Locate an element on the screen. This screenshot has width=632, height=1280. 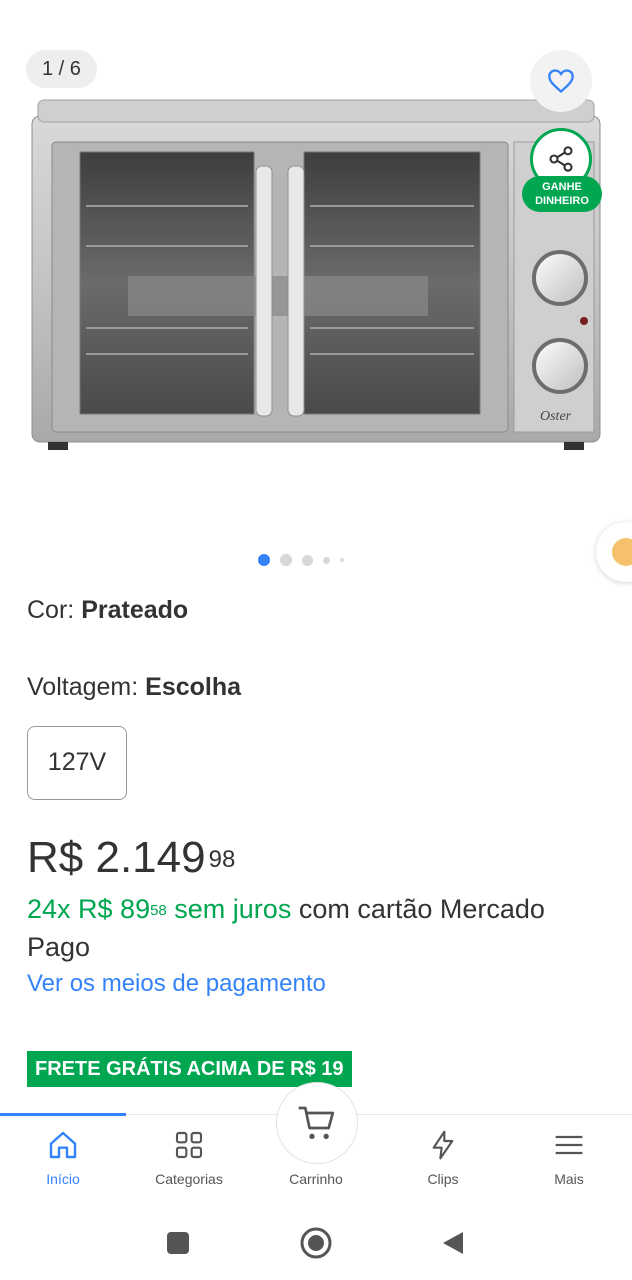
cart-button is located at coordinates (317, 1123).